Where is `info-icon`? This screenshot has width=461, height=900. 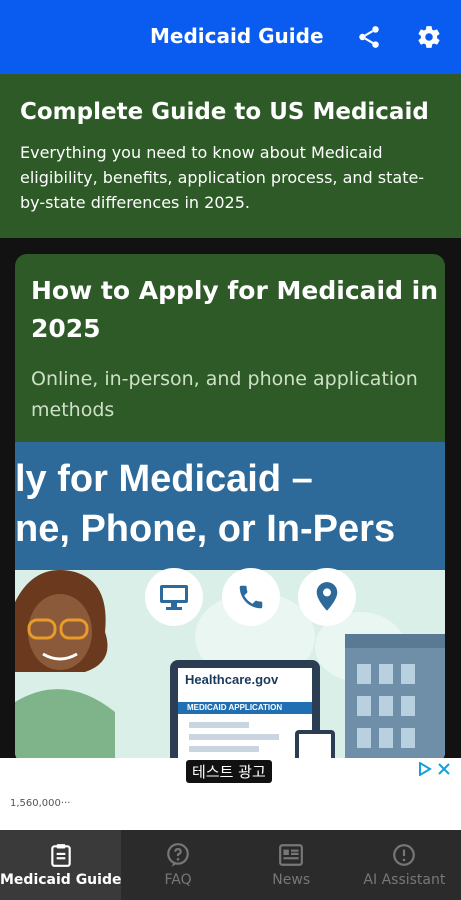 info-icon is located at coordinates (404, 855).